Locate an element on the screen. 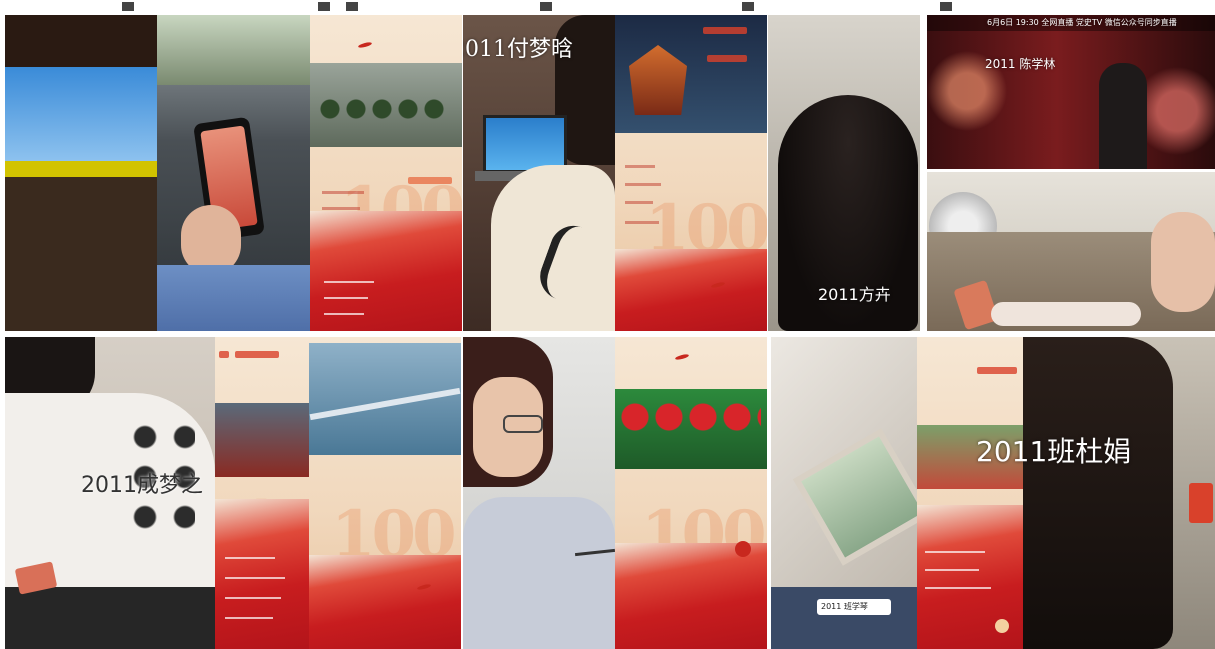 The image size is (1215, 649). caption-fang-hui: 2011方卉 is located at coordinates (854, 294).